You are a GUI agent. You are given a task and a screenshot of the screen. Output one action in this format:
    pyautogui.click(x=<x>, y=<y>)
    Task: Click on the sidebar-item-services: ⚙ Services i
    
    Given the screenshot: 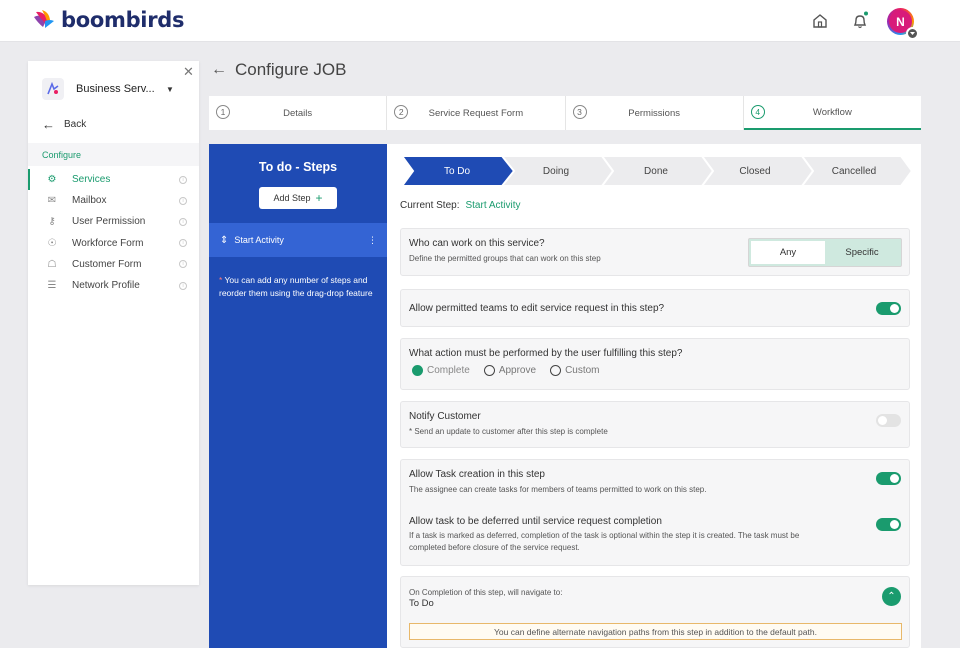 What is the action you would take?
    pyautogui.click(x=113, y=180)
    